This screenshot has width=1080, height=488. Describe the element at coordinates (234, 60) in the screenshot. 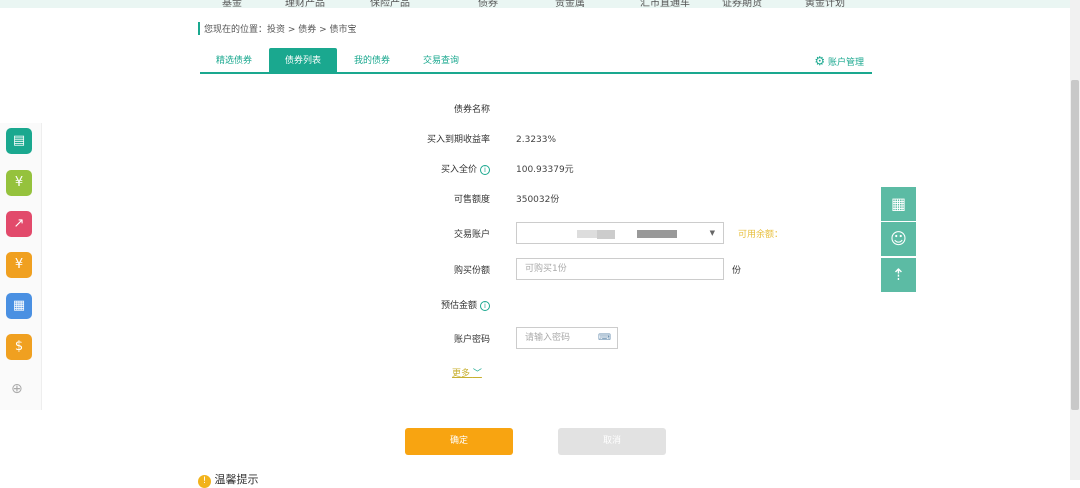

I see `tab-featured-bonds: 精选债券` at that location.